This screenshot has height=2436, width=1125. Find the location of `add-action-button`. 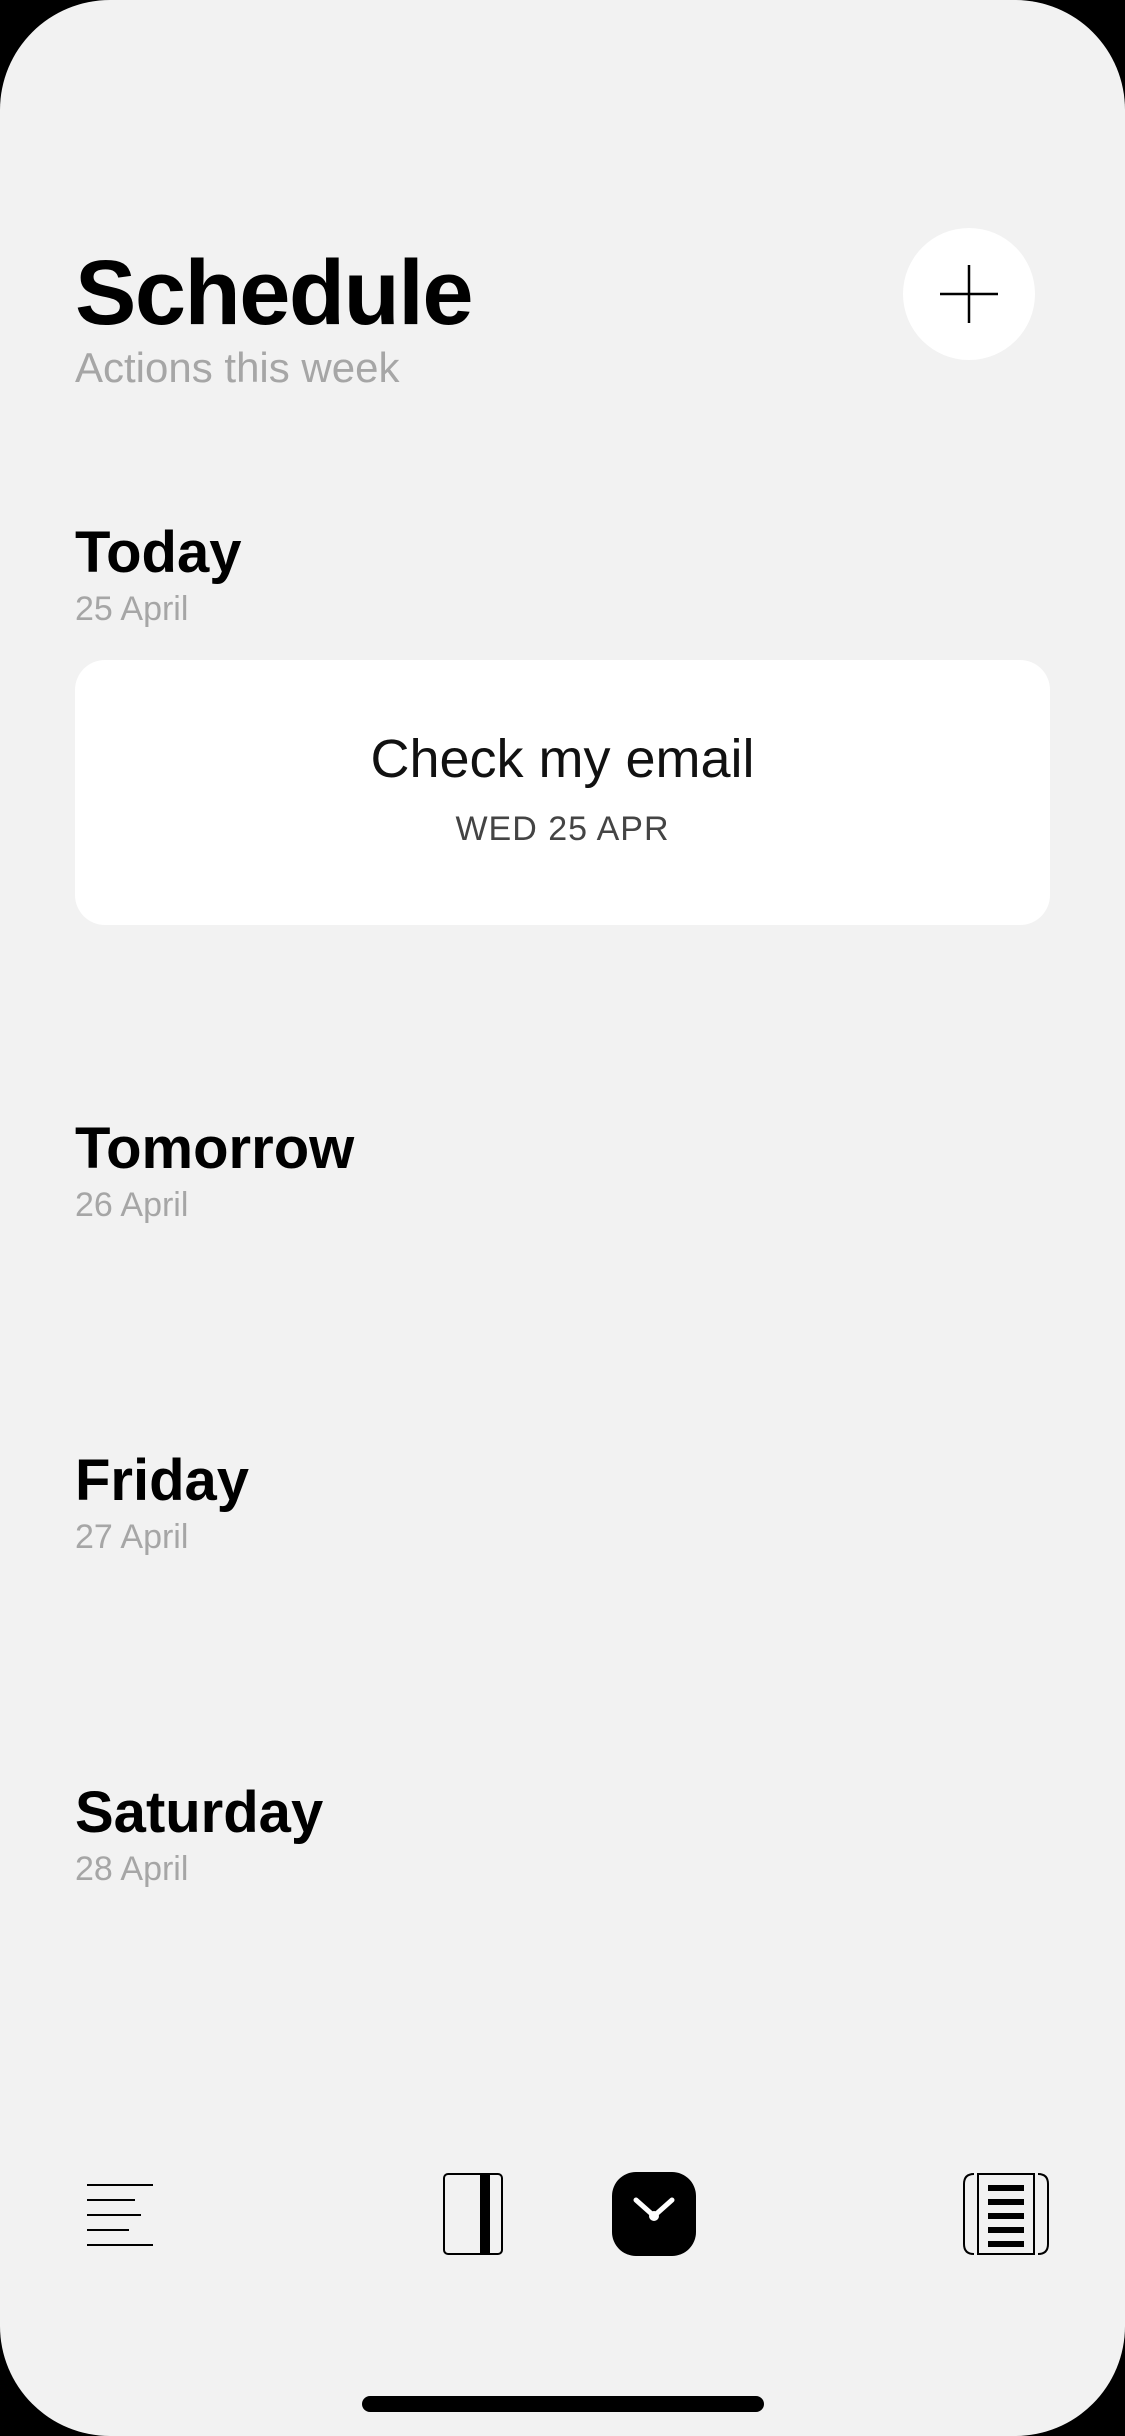

add-action-button is located at coordinates (969, 294).